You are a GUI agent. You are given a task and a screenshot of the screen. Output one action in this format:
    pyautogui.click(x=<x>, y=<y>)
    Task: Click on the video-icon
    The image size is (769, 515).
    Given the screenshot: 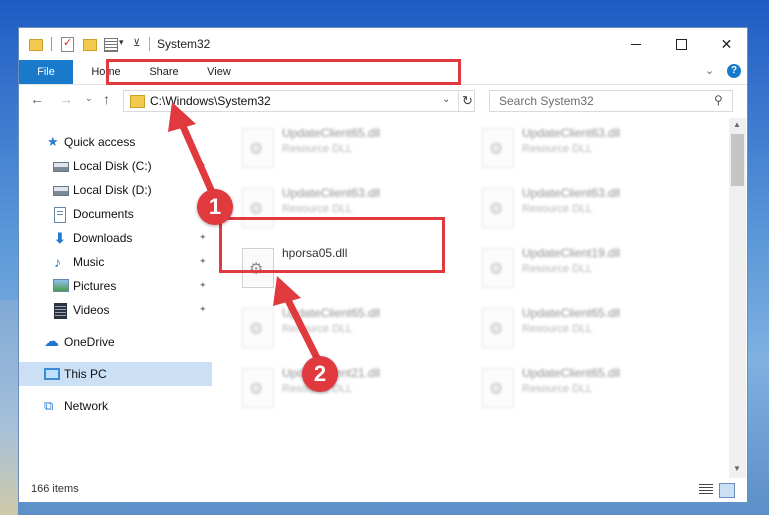 What is the action you would take?
    pyautogui.click(x=60, y=311)
    